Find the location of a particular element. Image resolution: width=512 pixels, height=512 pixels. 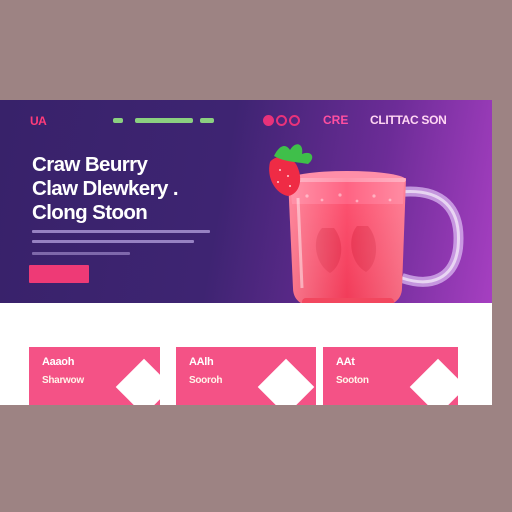

nav-icon-group is located at coordinates (281, 121).